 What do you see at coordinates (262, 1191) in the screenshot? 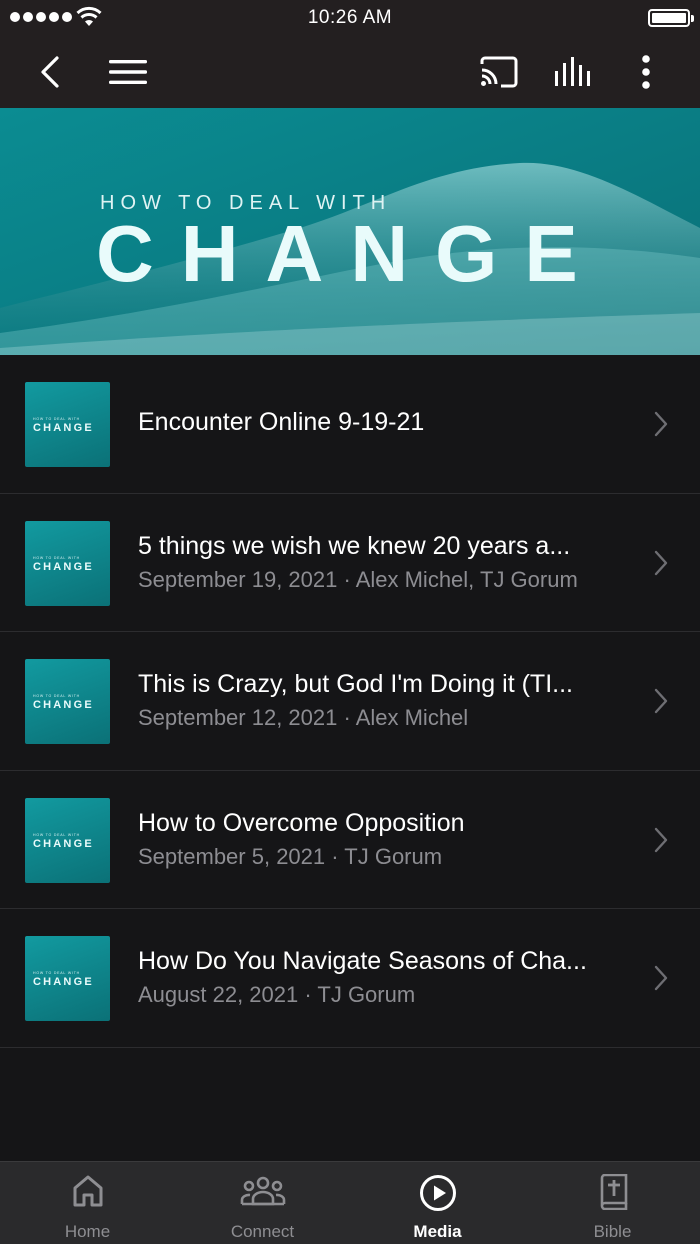
I see `people-icon` at bounding box center [262, 1191].